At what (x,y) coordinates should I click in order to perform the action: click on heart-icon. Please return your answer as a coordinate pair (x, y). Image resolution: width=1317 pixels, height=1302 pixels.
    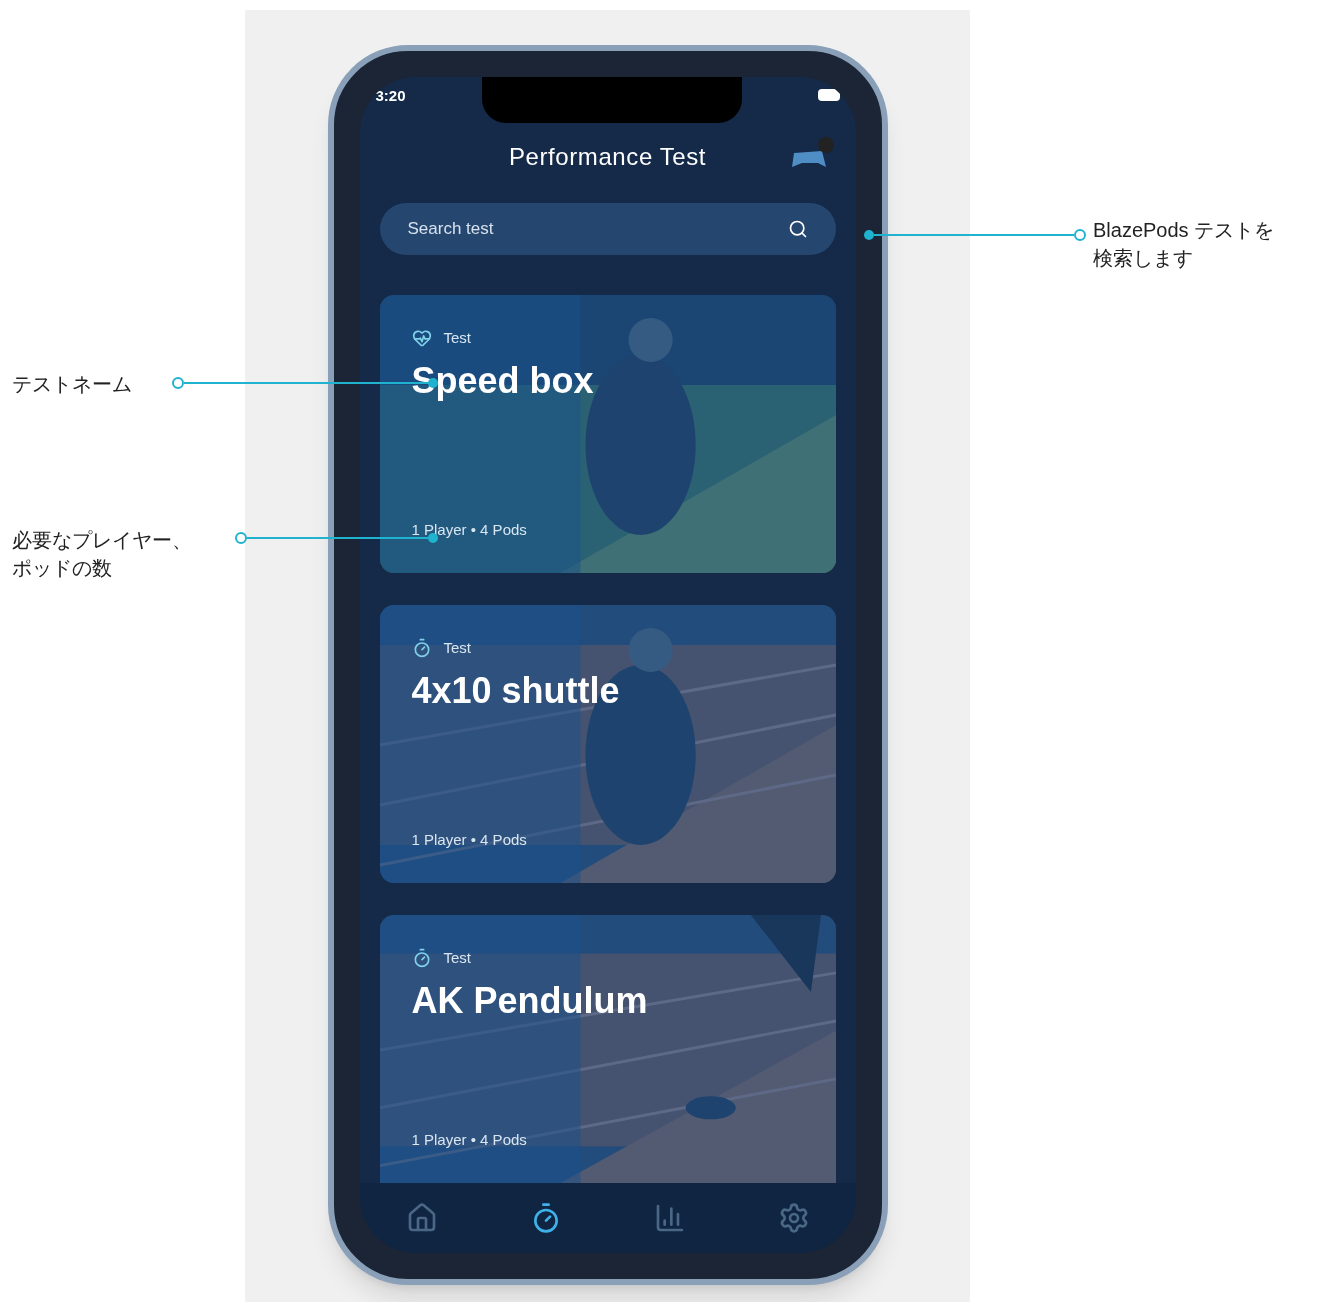
    Looking at the image, I should click on (421, 338).